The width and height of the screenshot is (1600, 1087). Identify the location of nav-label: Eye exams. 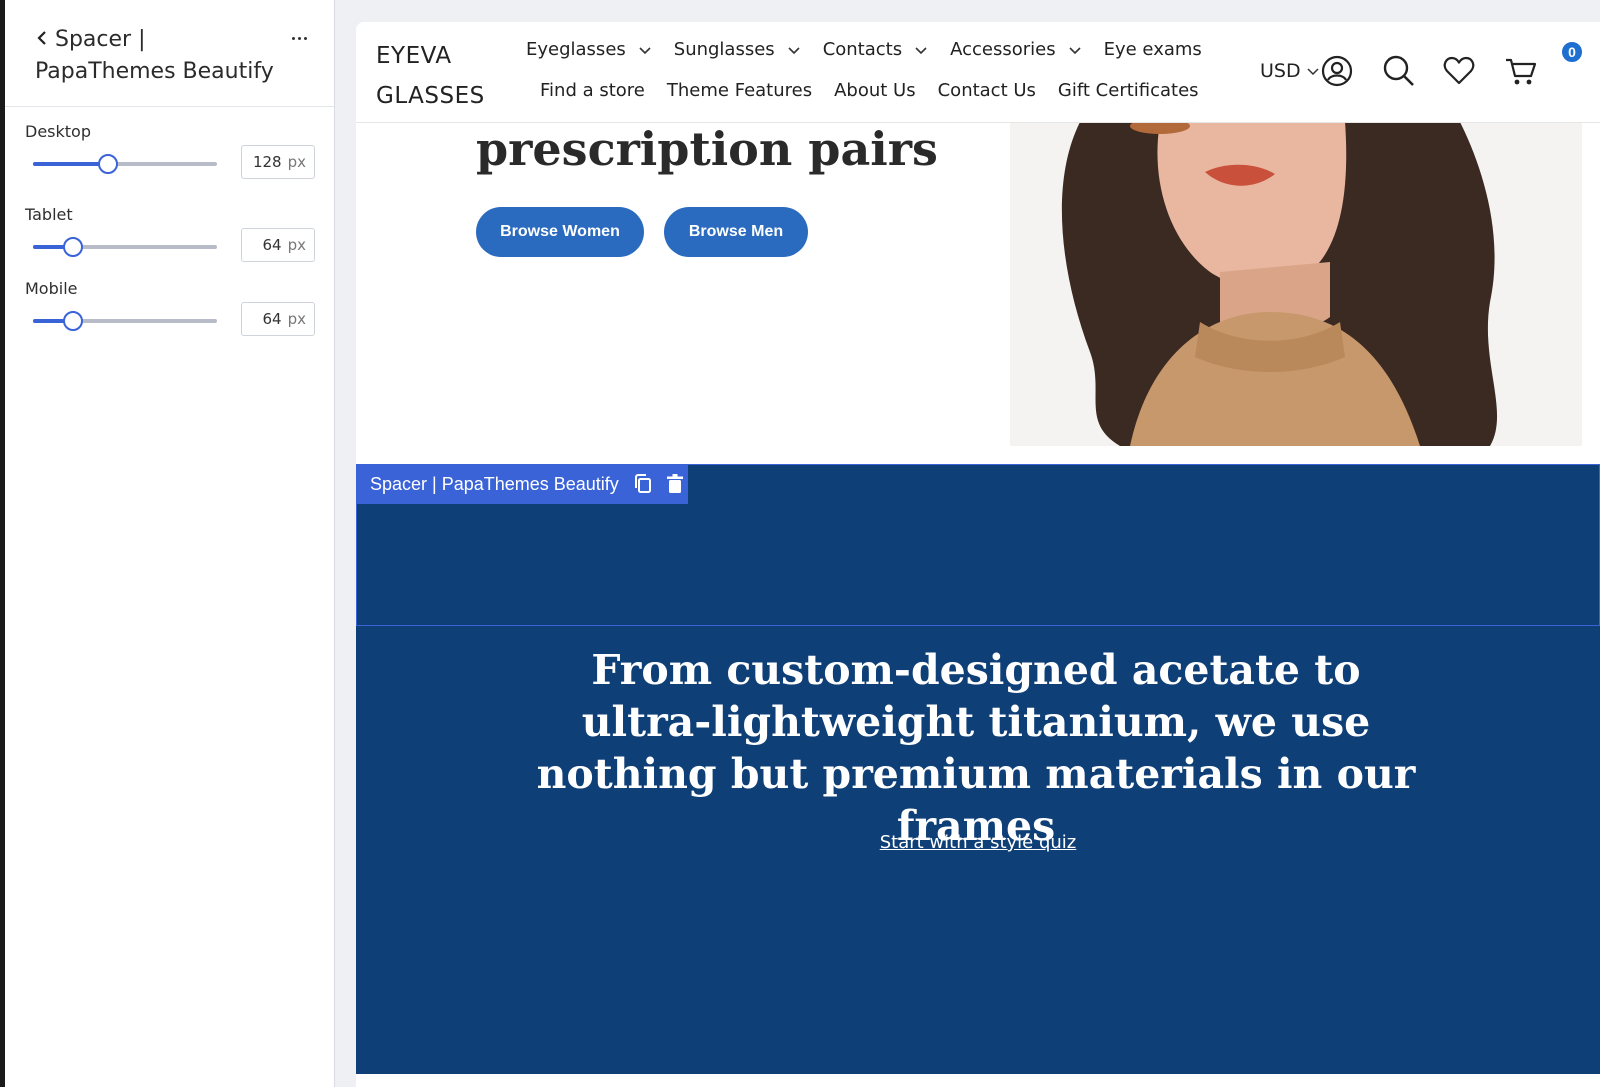
(1152, 49).